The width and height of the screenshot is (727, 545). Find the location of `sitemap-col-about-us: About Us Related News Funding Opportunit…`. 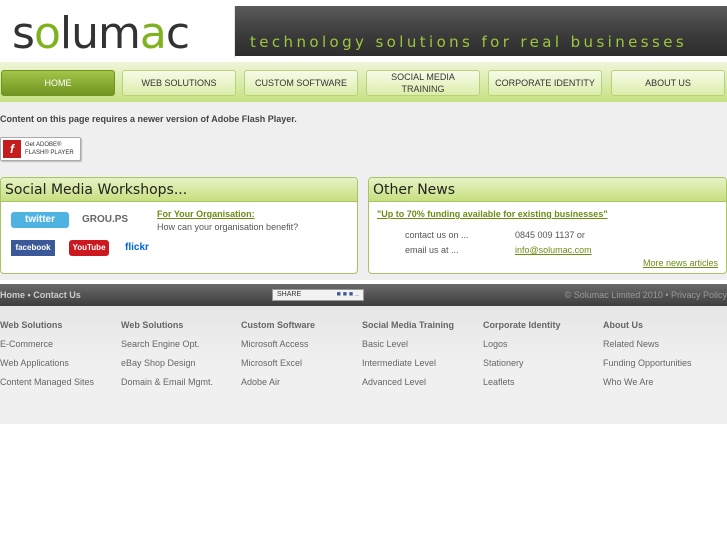

sitemap-col-about-us: About Us Related News Funding Opportunit… is located at coordinates (647, 358).